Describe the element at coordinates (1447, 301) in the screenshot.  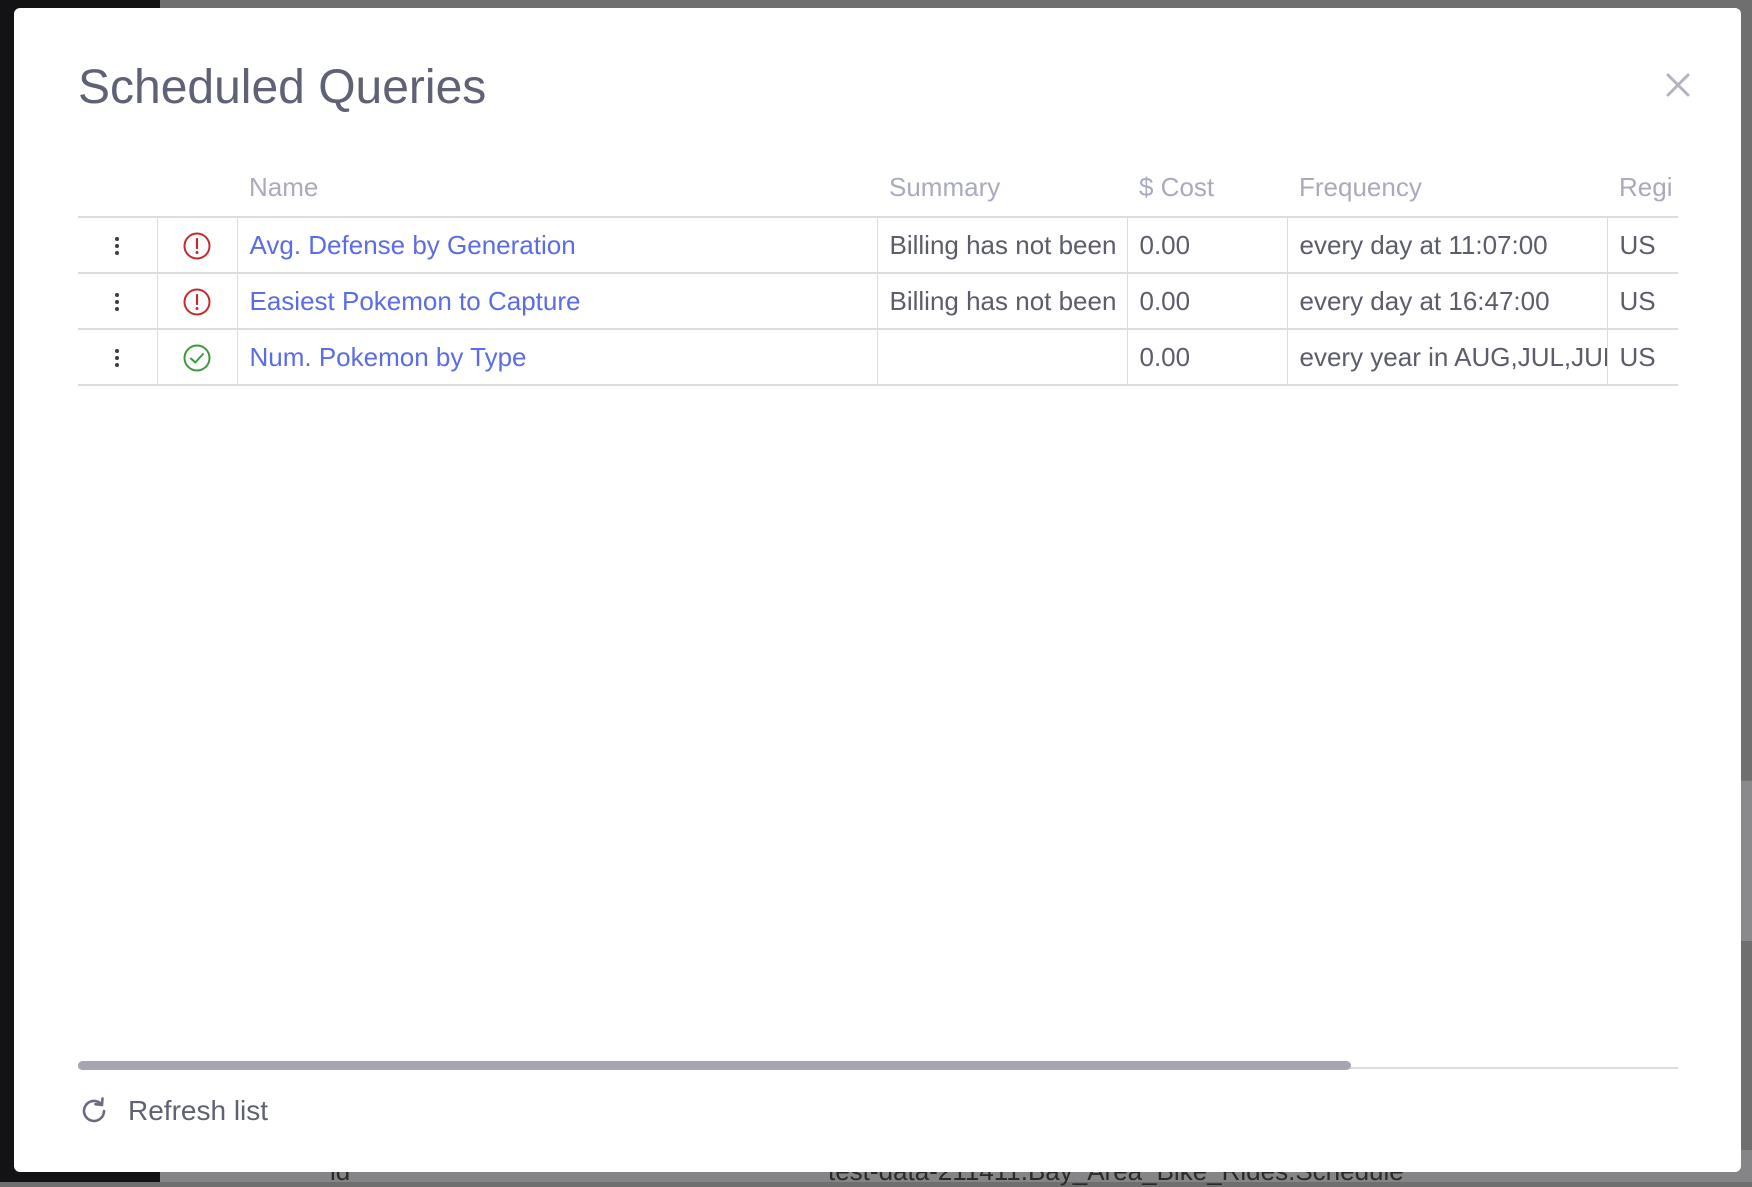
I see `frequency-cell: every day at 16:47:00` at that location.